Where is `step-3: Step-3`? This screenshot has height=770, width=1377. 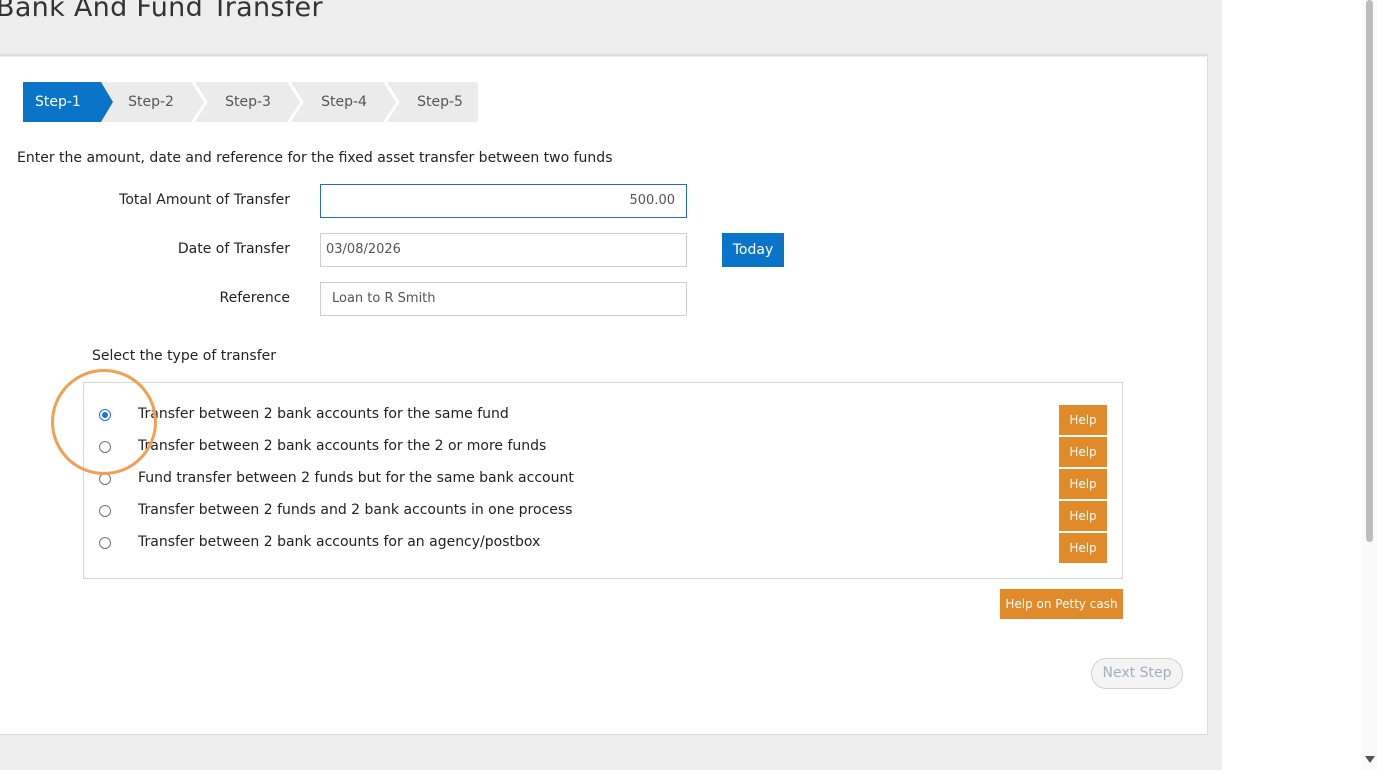
step-3: Step-3 is located at coordinates (248, 102).